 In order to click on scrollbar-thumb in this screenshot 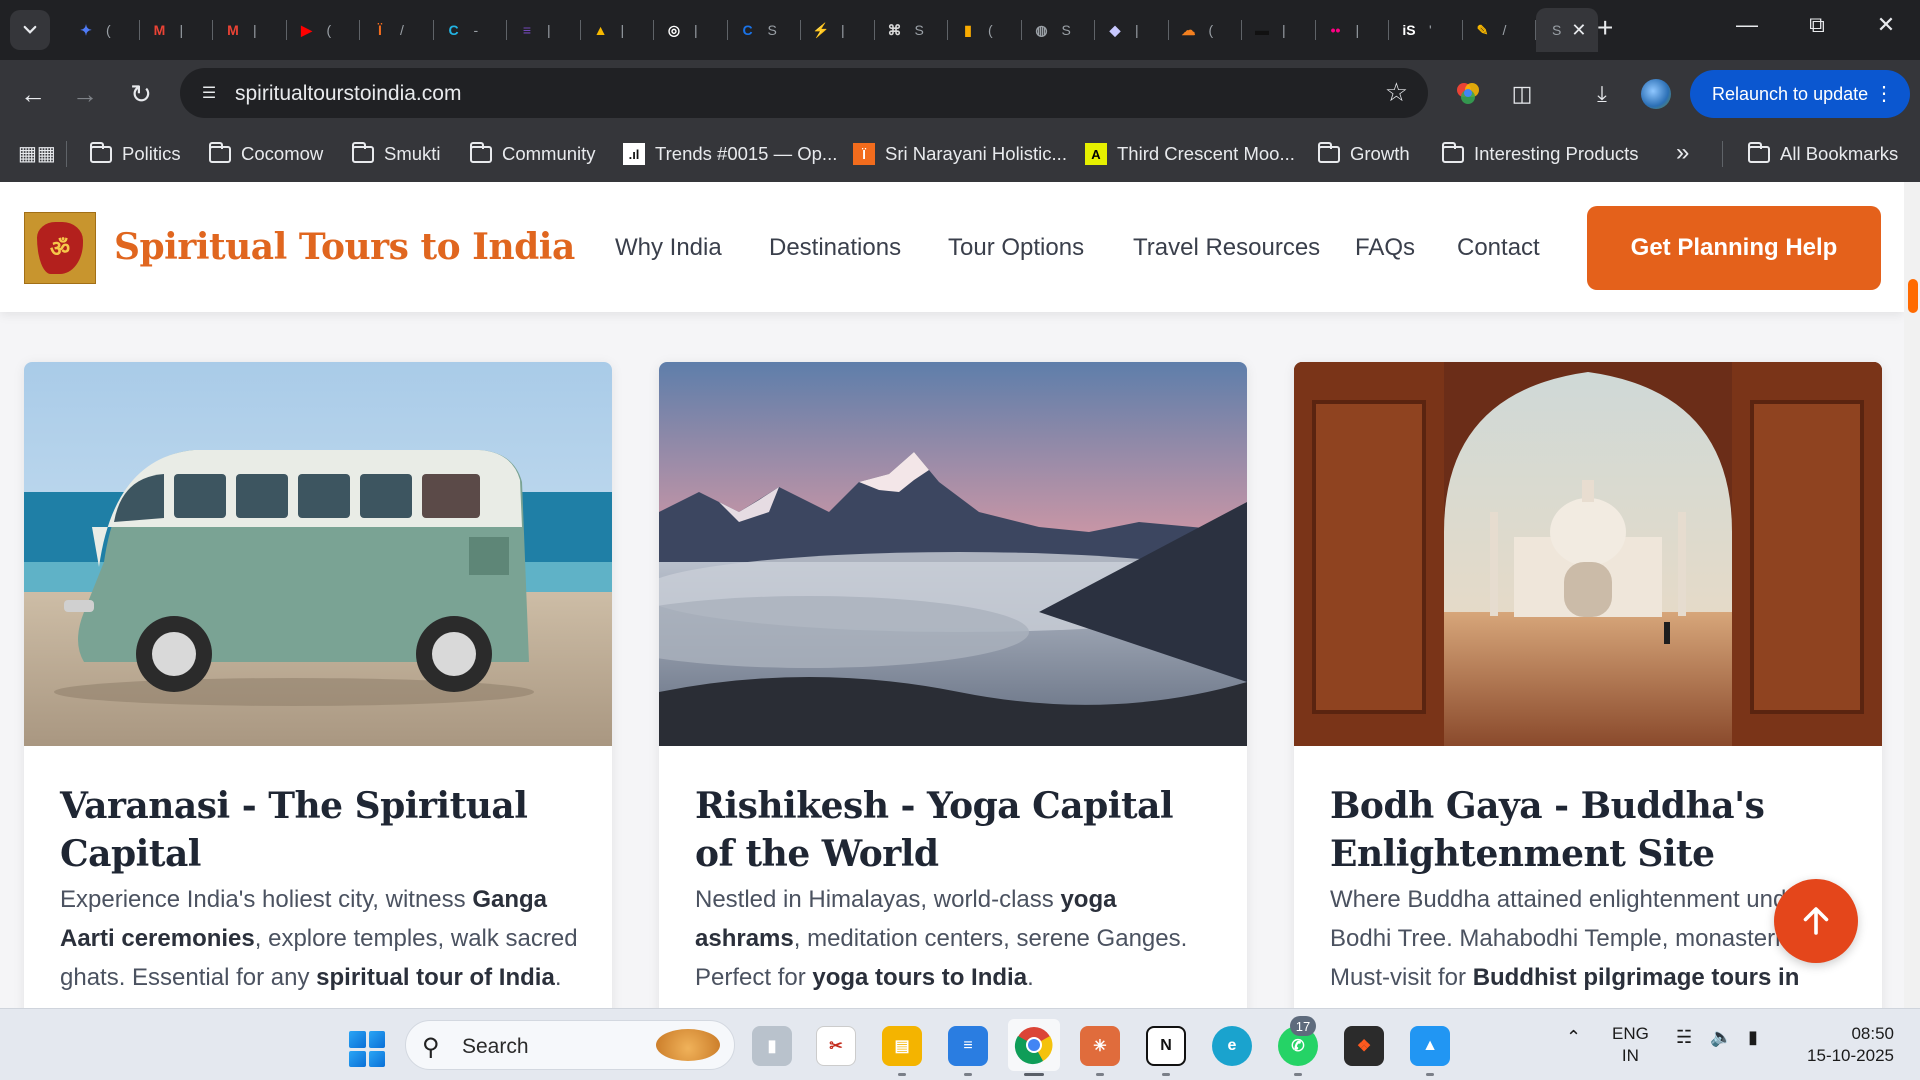, I will do `click(1913, 296)`.